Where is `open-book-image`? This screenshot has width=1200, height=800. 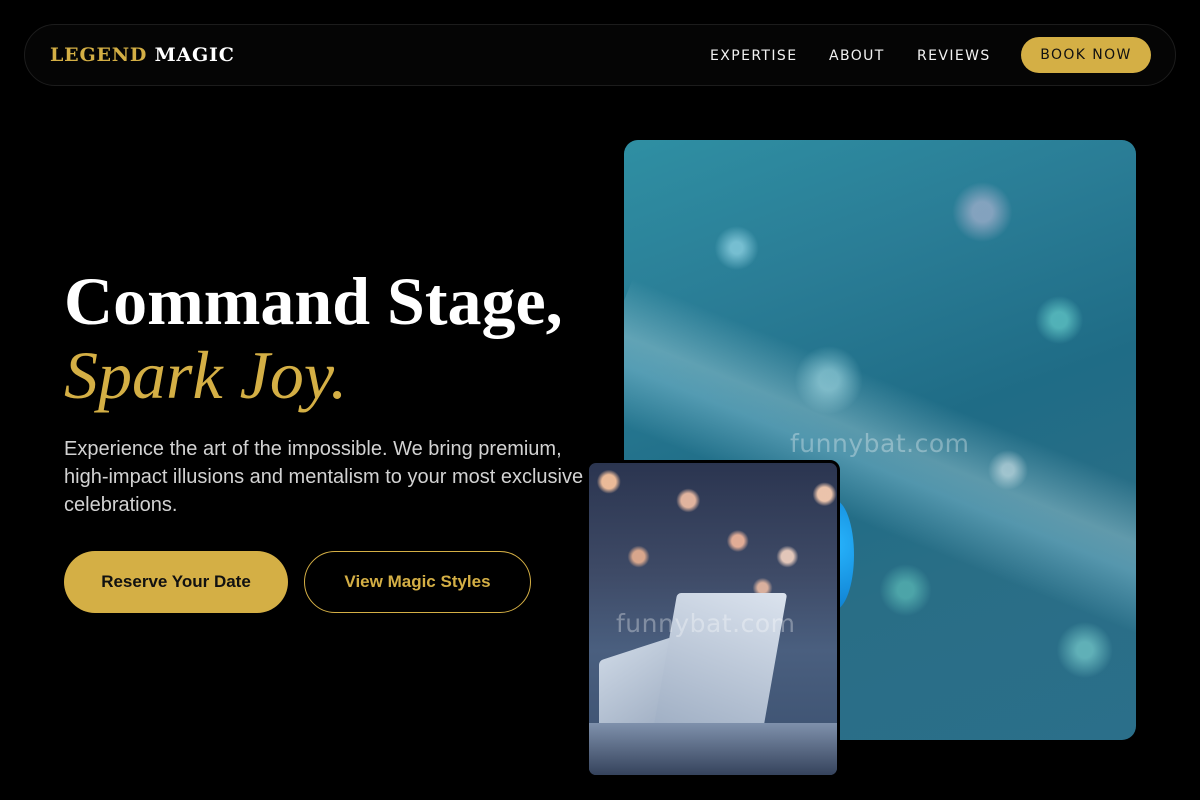 open-book-image is located at coordinates (713, 619).